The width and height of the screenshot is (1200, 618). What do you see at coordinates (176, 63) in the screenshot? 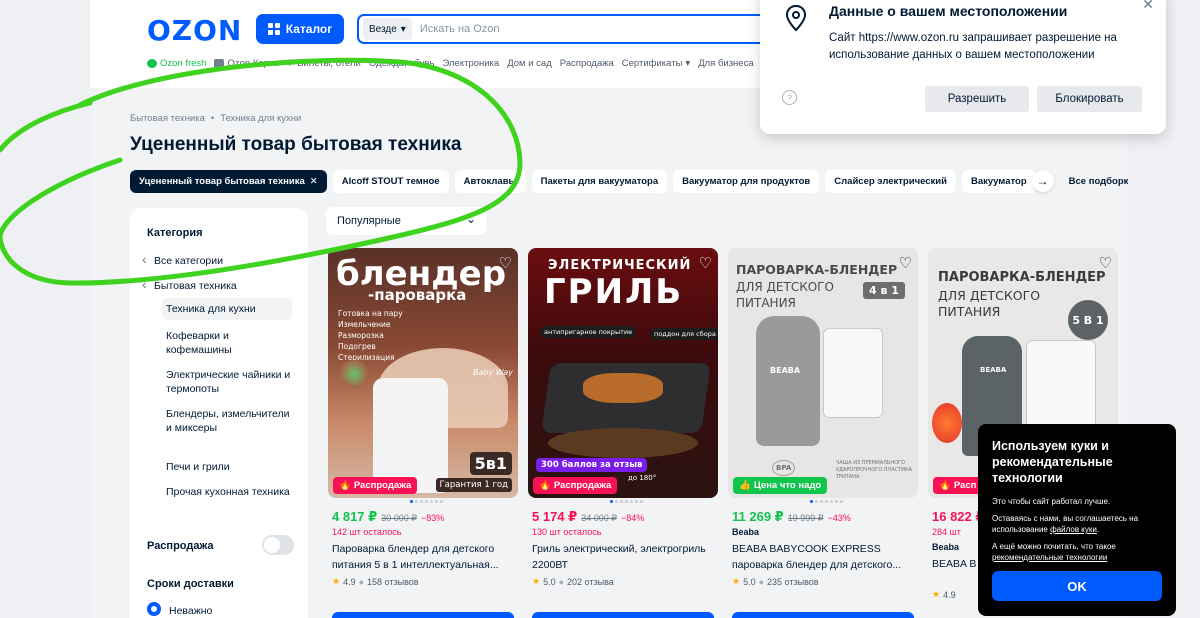
I see `quick-link-ozon-fresh: Ozon fresh` at bounding box center [176, 63].